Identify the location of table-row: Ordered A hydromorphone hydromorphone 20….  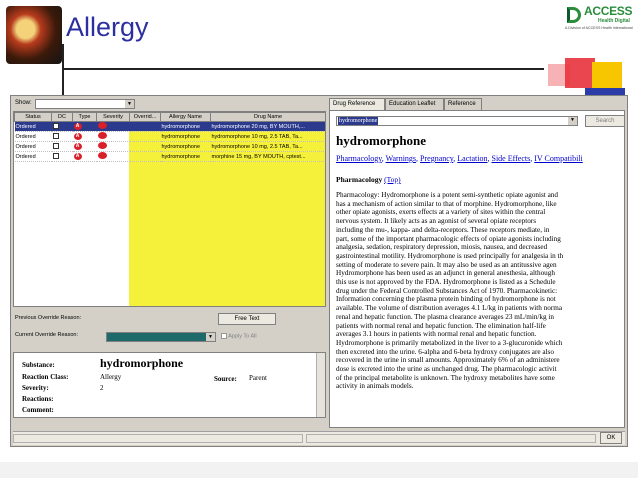
(169, 126).